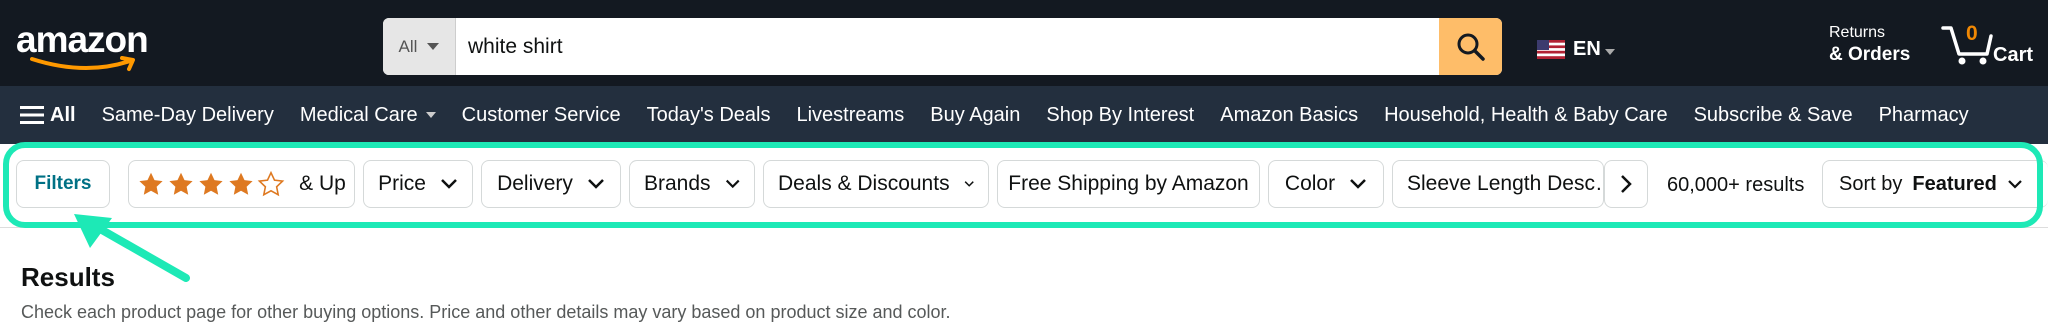 The height and width of the screenshot is (326, 2048). Describe the element at coordinates (864, 183) in the screenshot. I see `chip-label: Deals & Discounts` at that location.